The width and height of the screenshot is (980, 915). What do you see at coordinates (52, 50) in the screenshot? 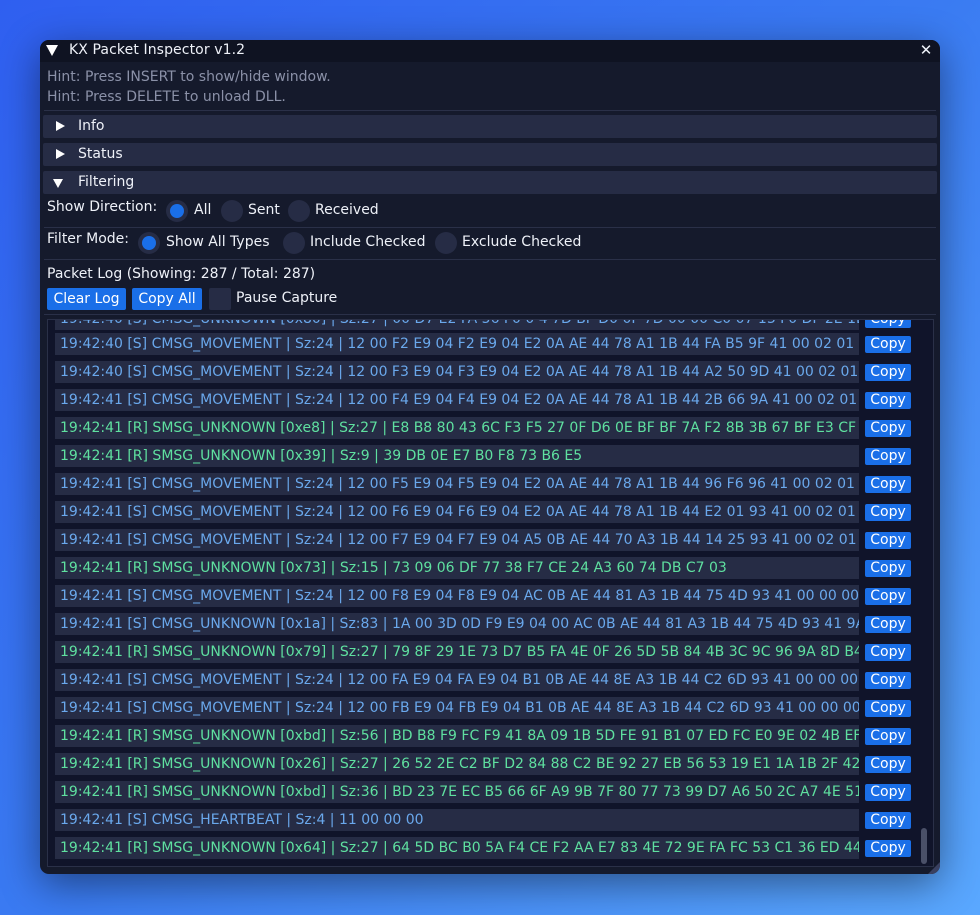
I see `collapse-window-icon` at bounding box center [52, 50].